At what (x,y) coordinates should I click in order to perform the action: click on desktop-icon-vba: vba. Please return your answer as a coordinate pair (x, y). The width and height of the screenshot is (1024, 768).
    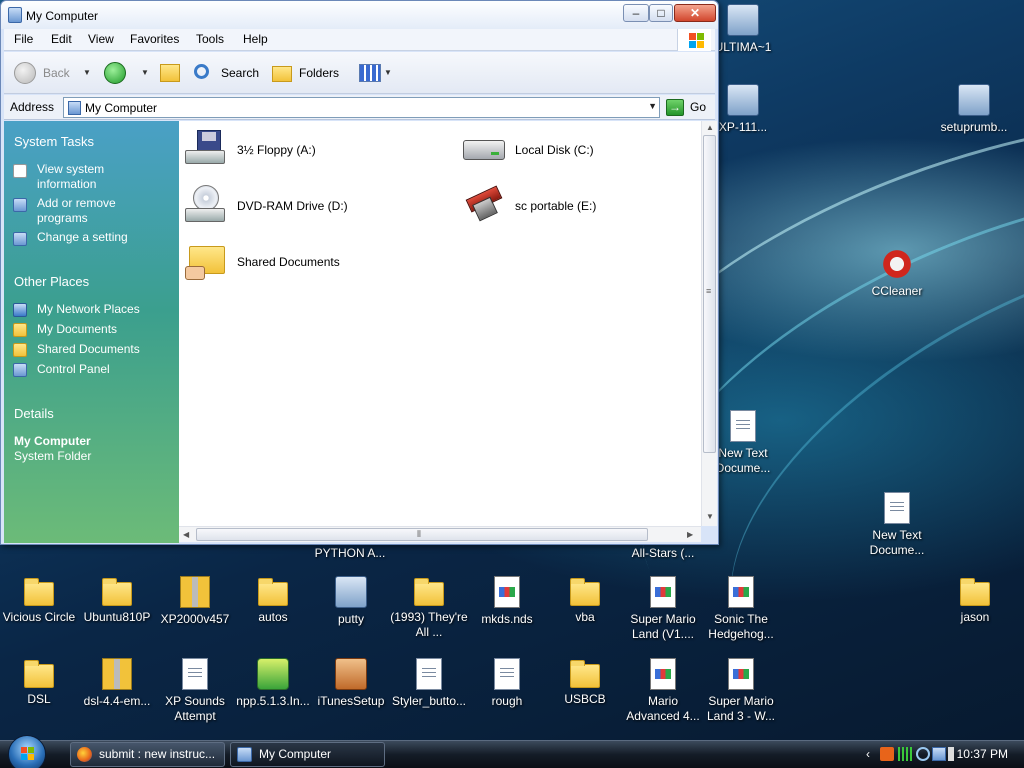
    Looking at the image, I should click on (585, 600).